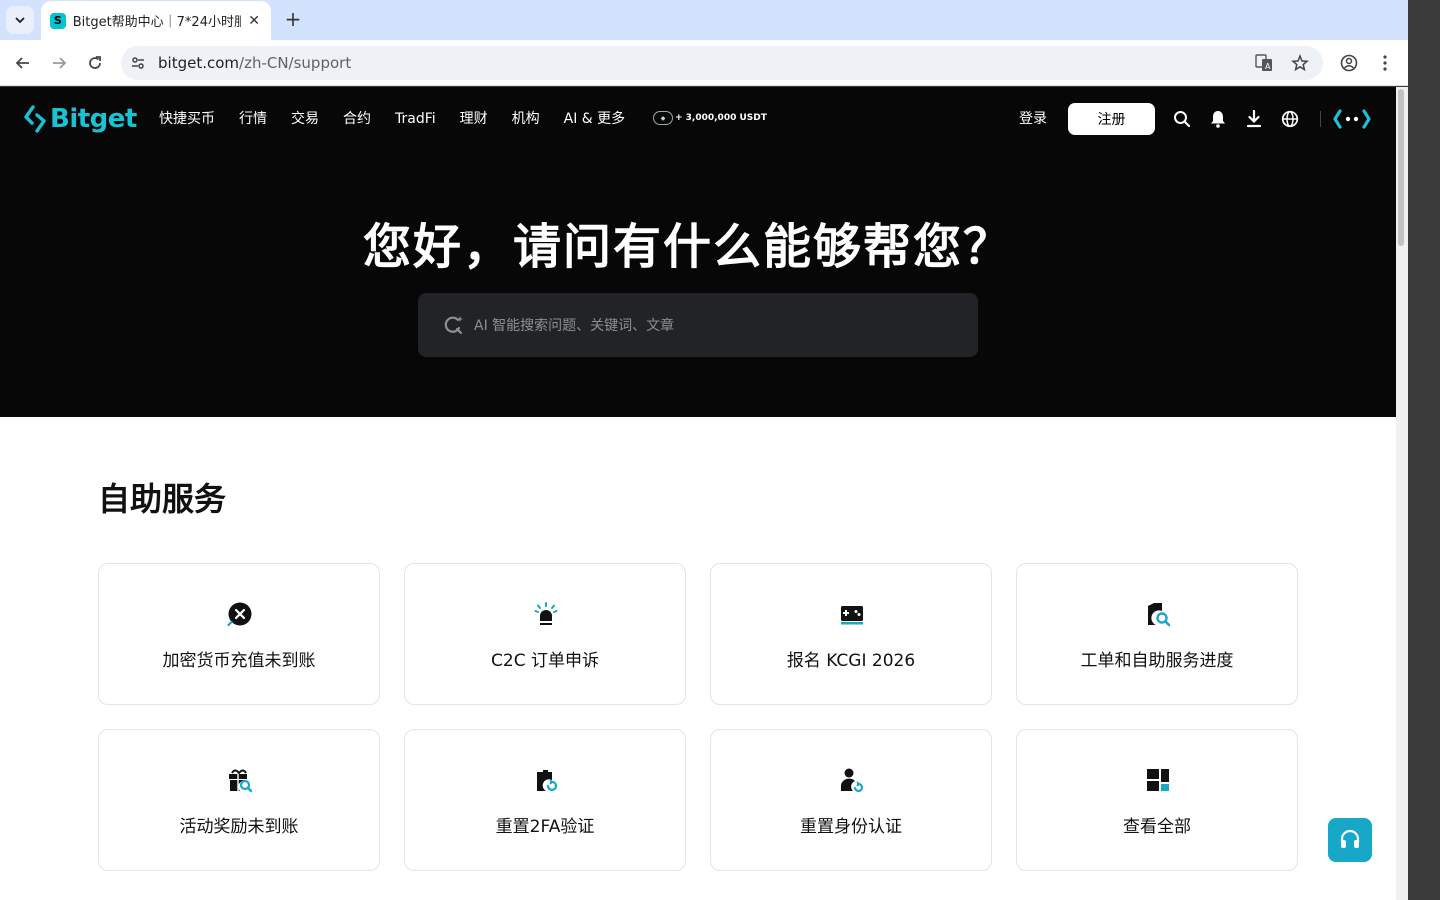 The height and width of the screenshot is (900, 1440). I want to click on menu-item-futures: 合约, so click(357, 119).